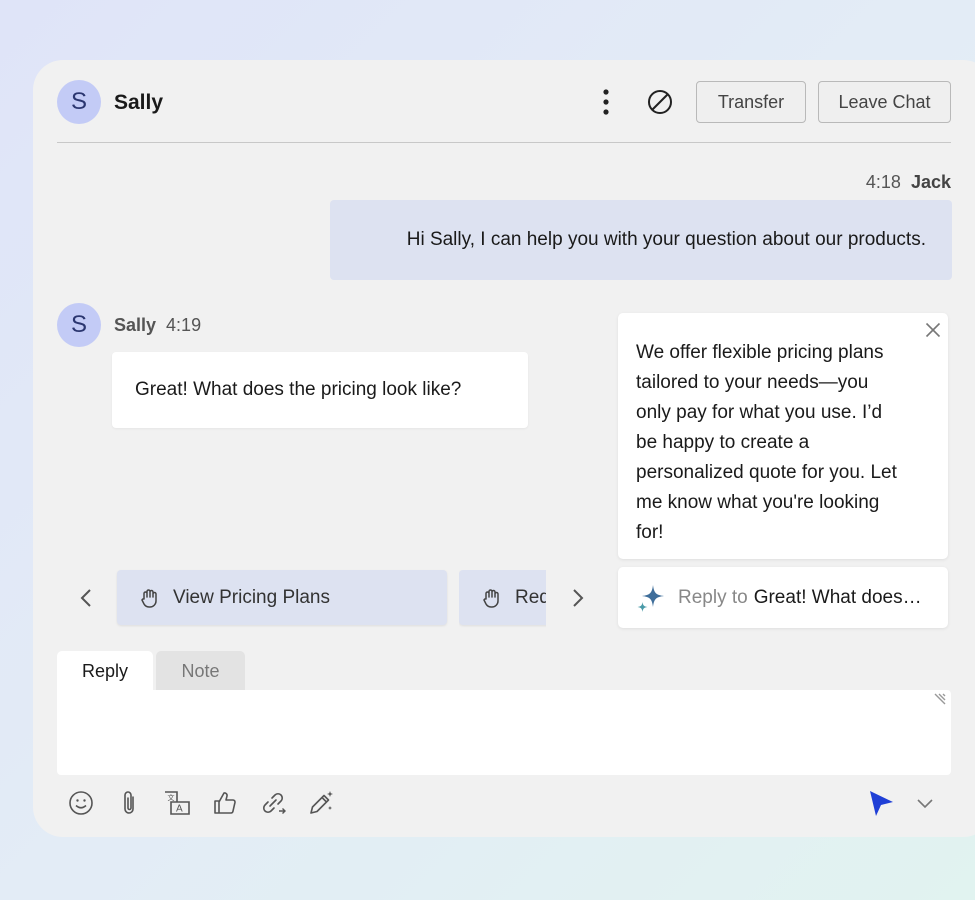  I want to click on resize-handle-icon, so click(940, 699).